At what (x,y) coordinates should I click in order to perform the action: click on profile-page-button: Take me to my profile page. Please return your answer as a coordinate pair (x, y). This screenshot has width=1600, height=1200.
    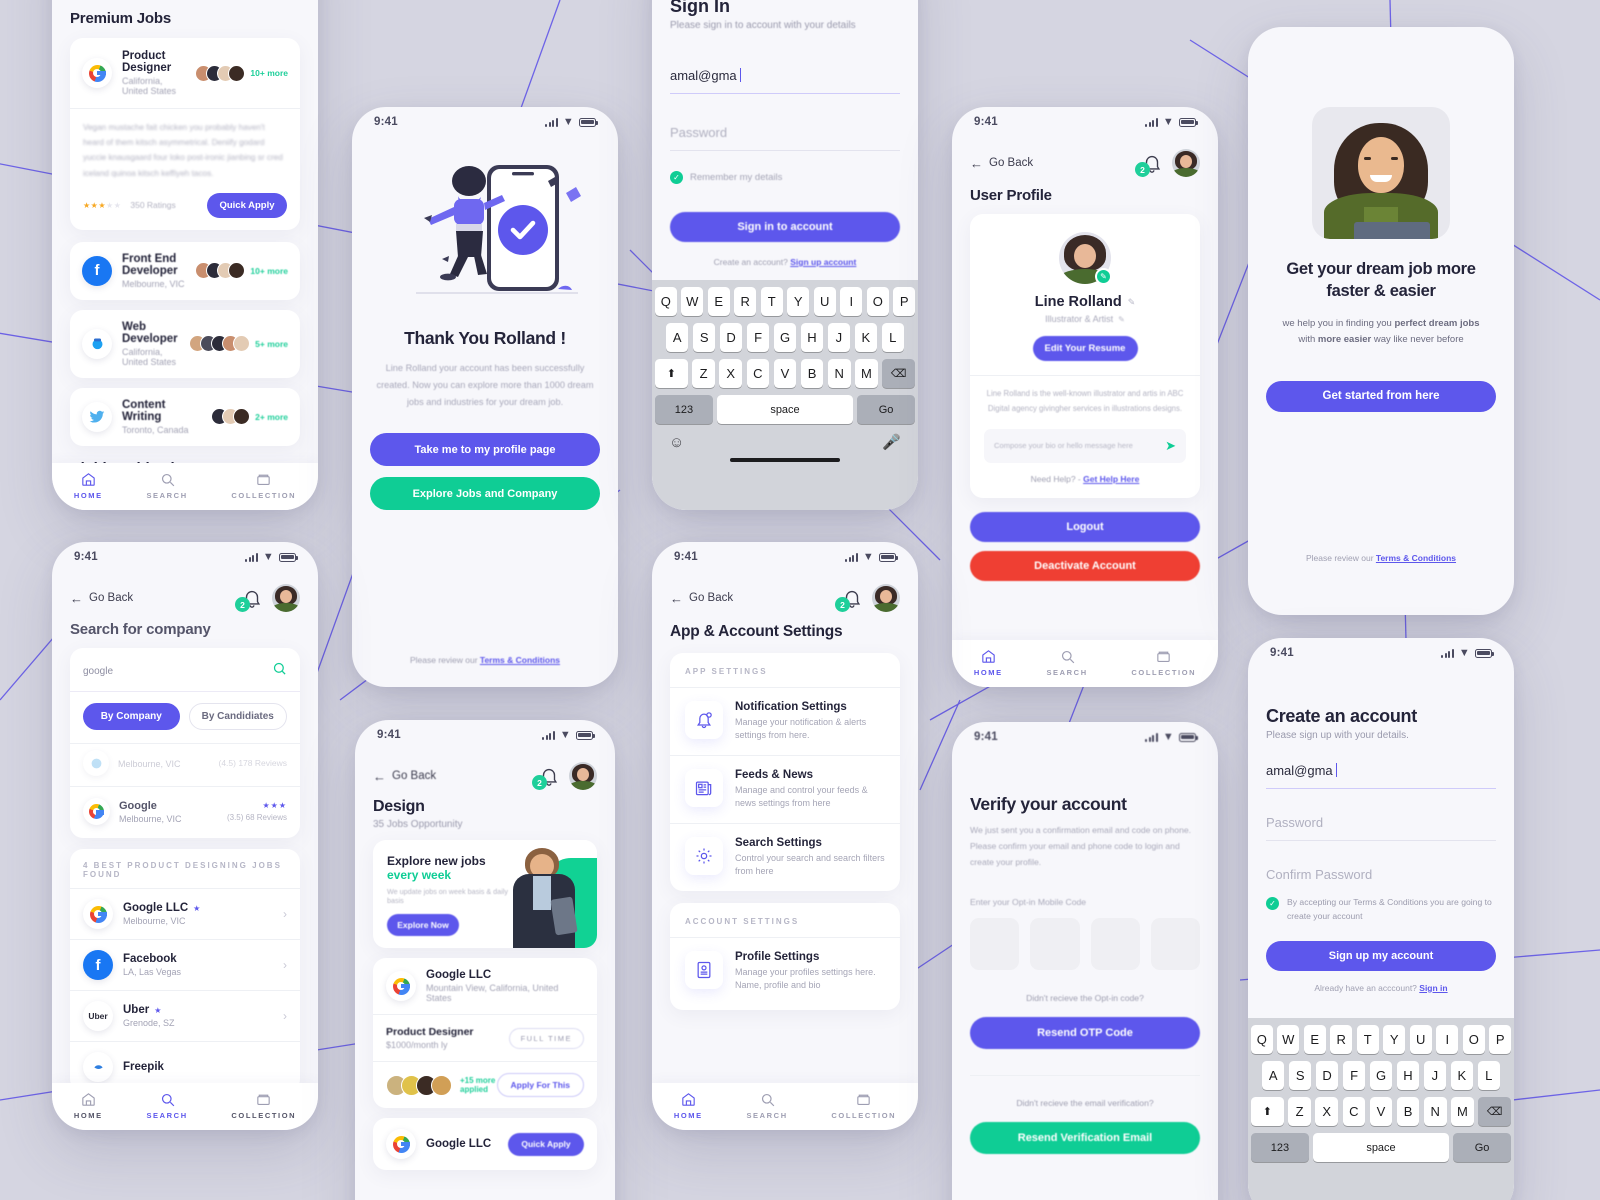
    Looking at the image, I should click on (485, 450).